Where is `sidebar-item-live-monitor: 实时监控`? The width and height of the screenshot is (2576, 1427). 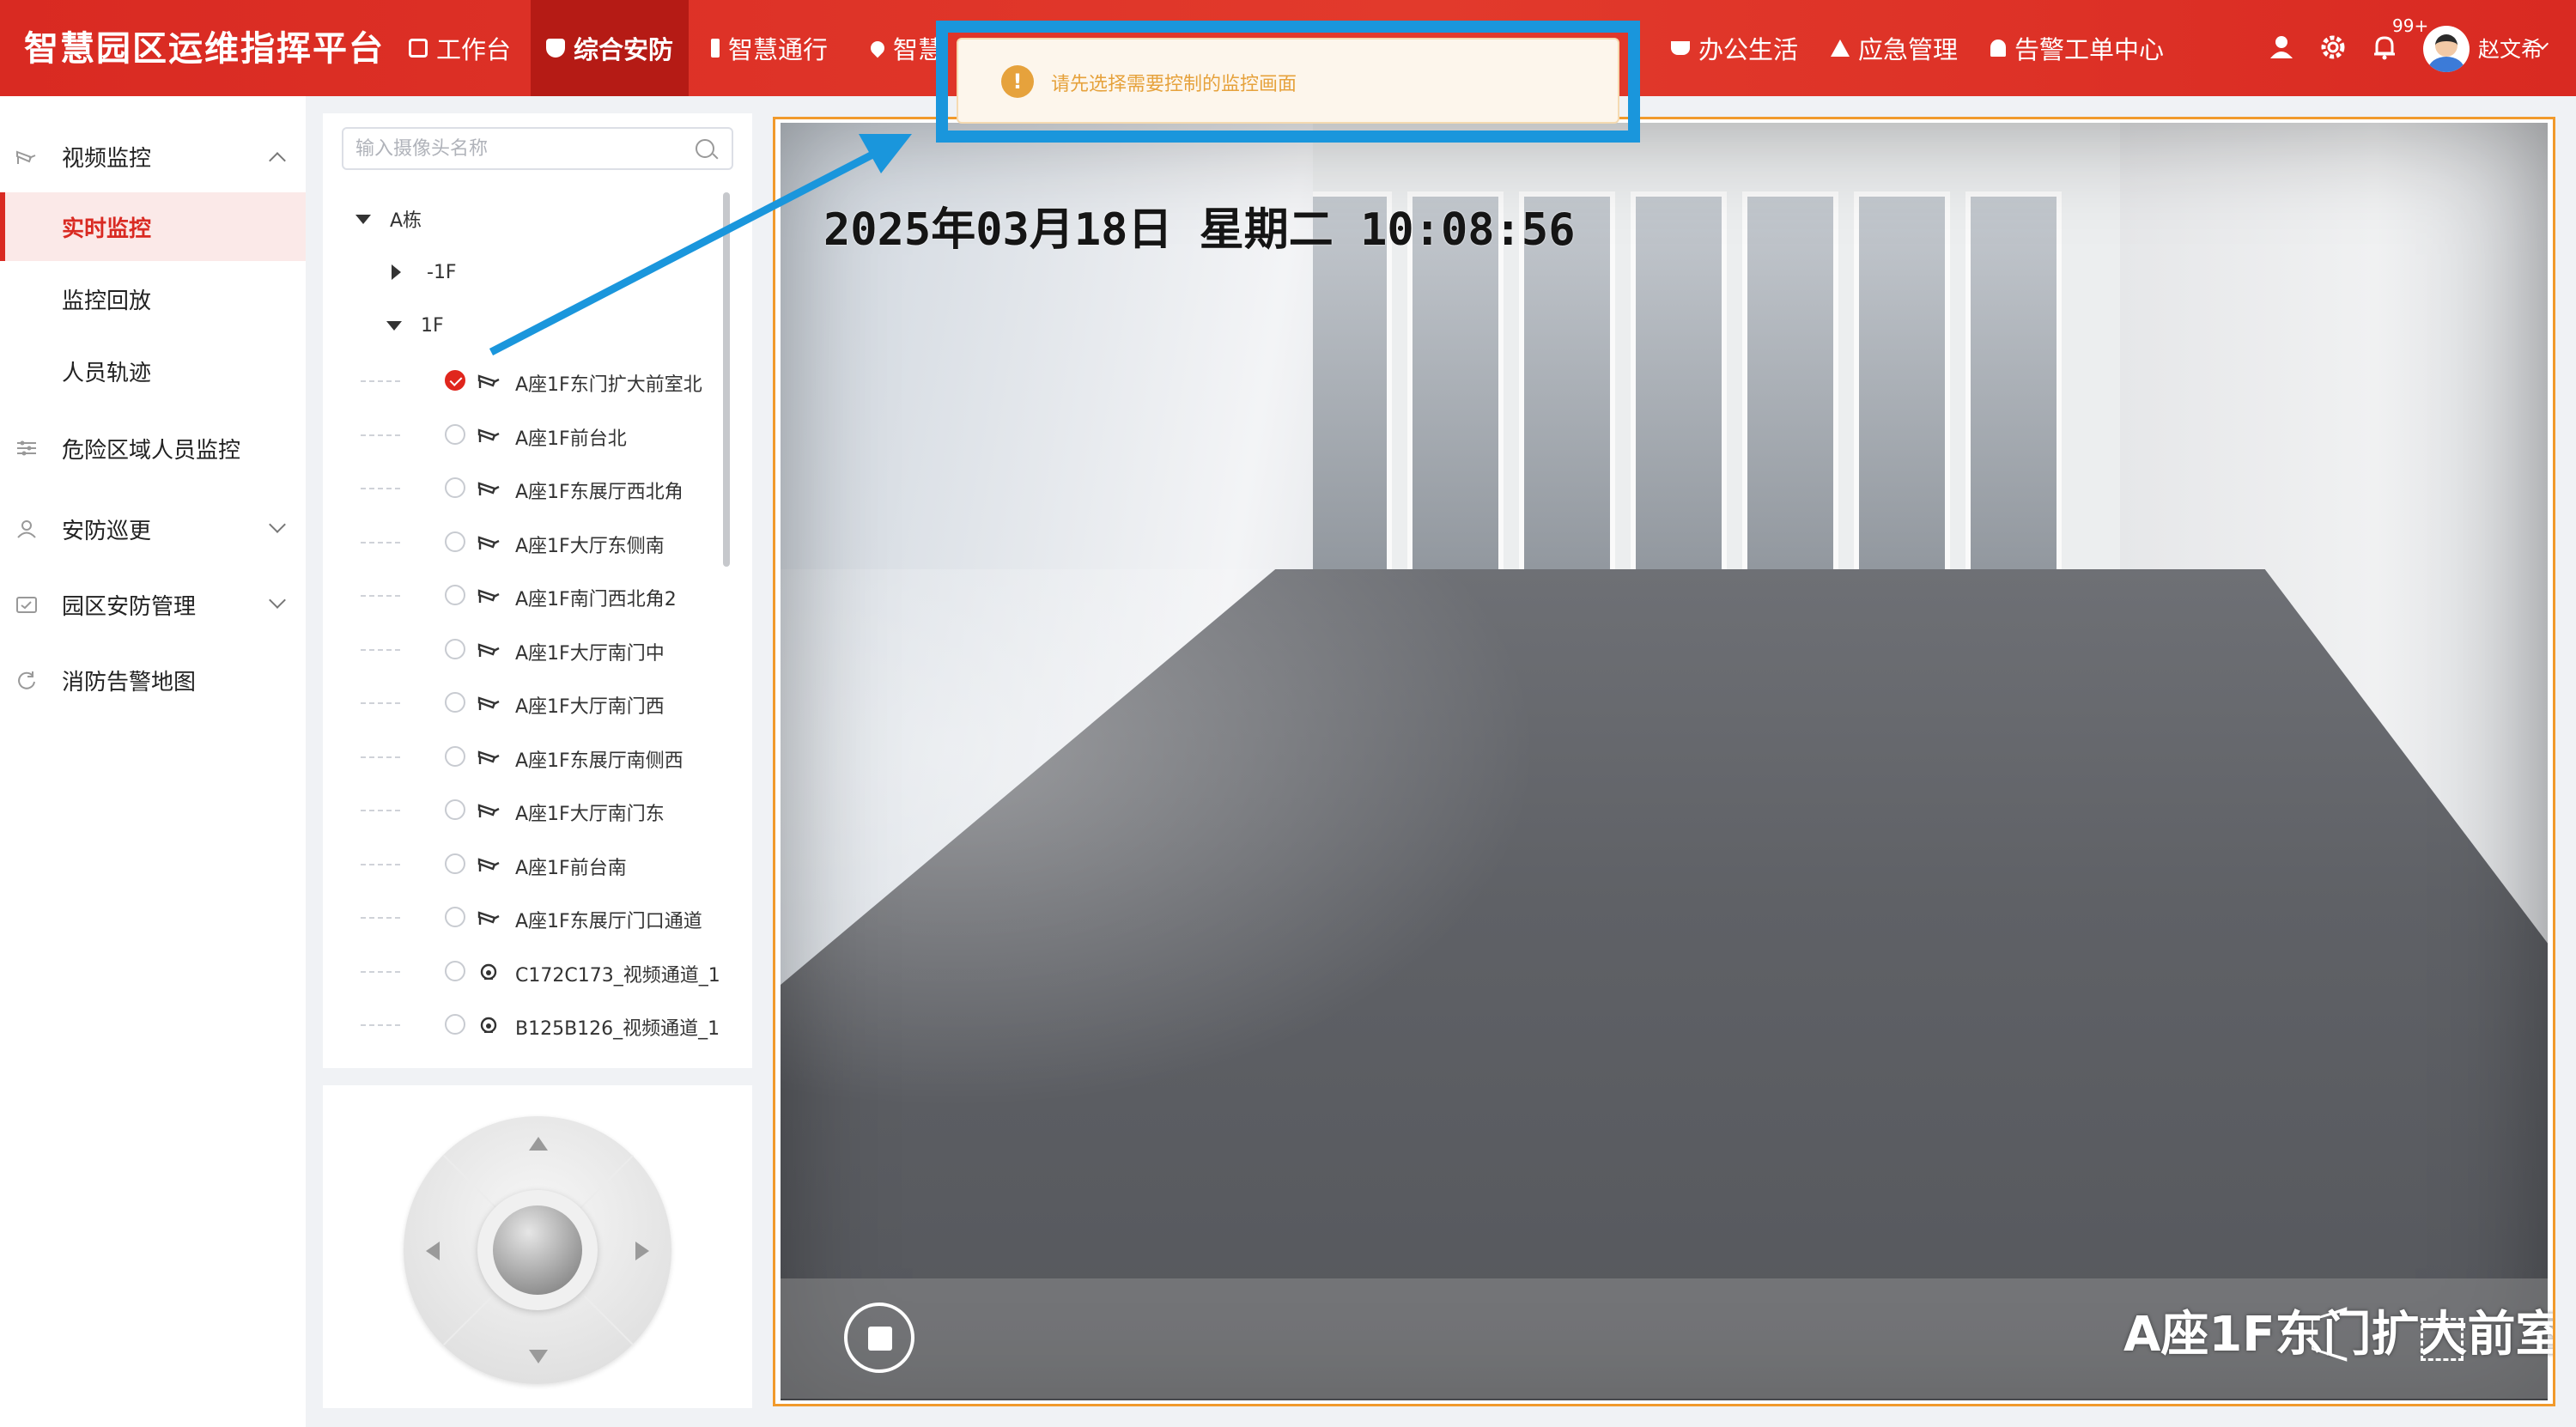 sidebar-item-live-monitor: 实时监控 is located at coordinates (153, 226).